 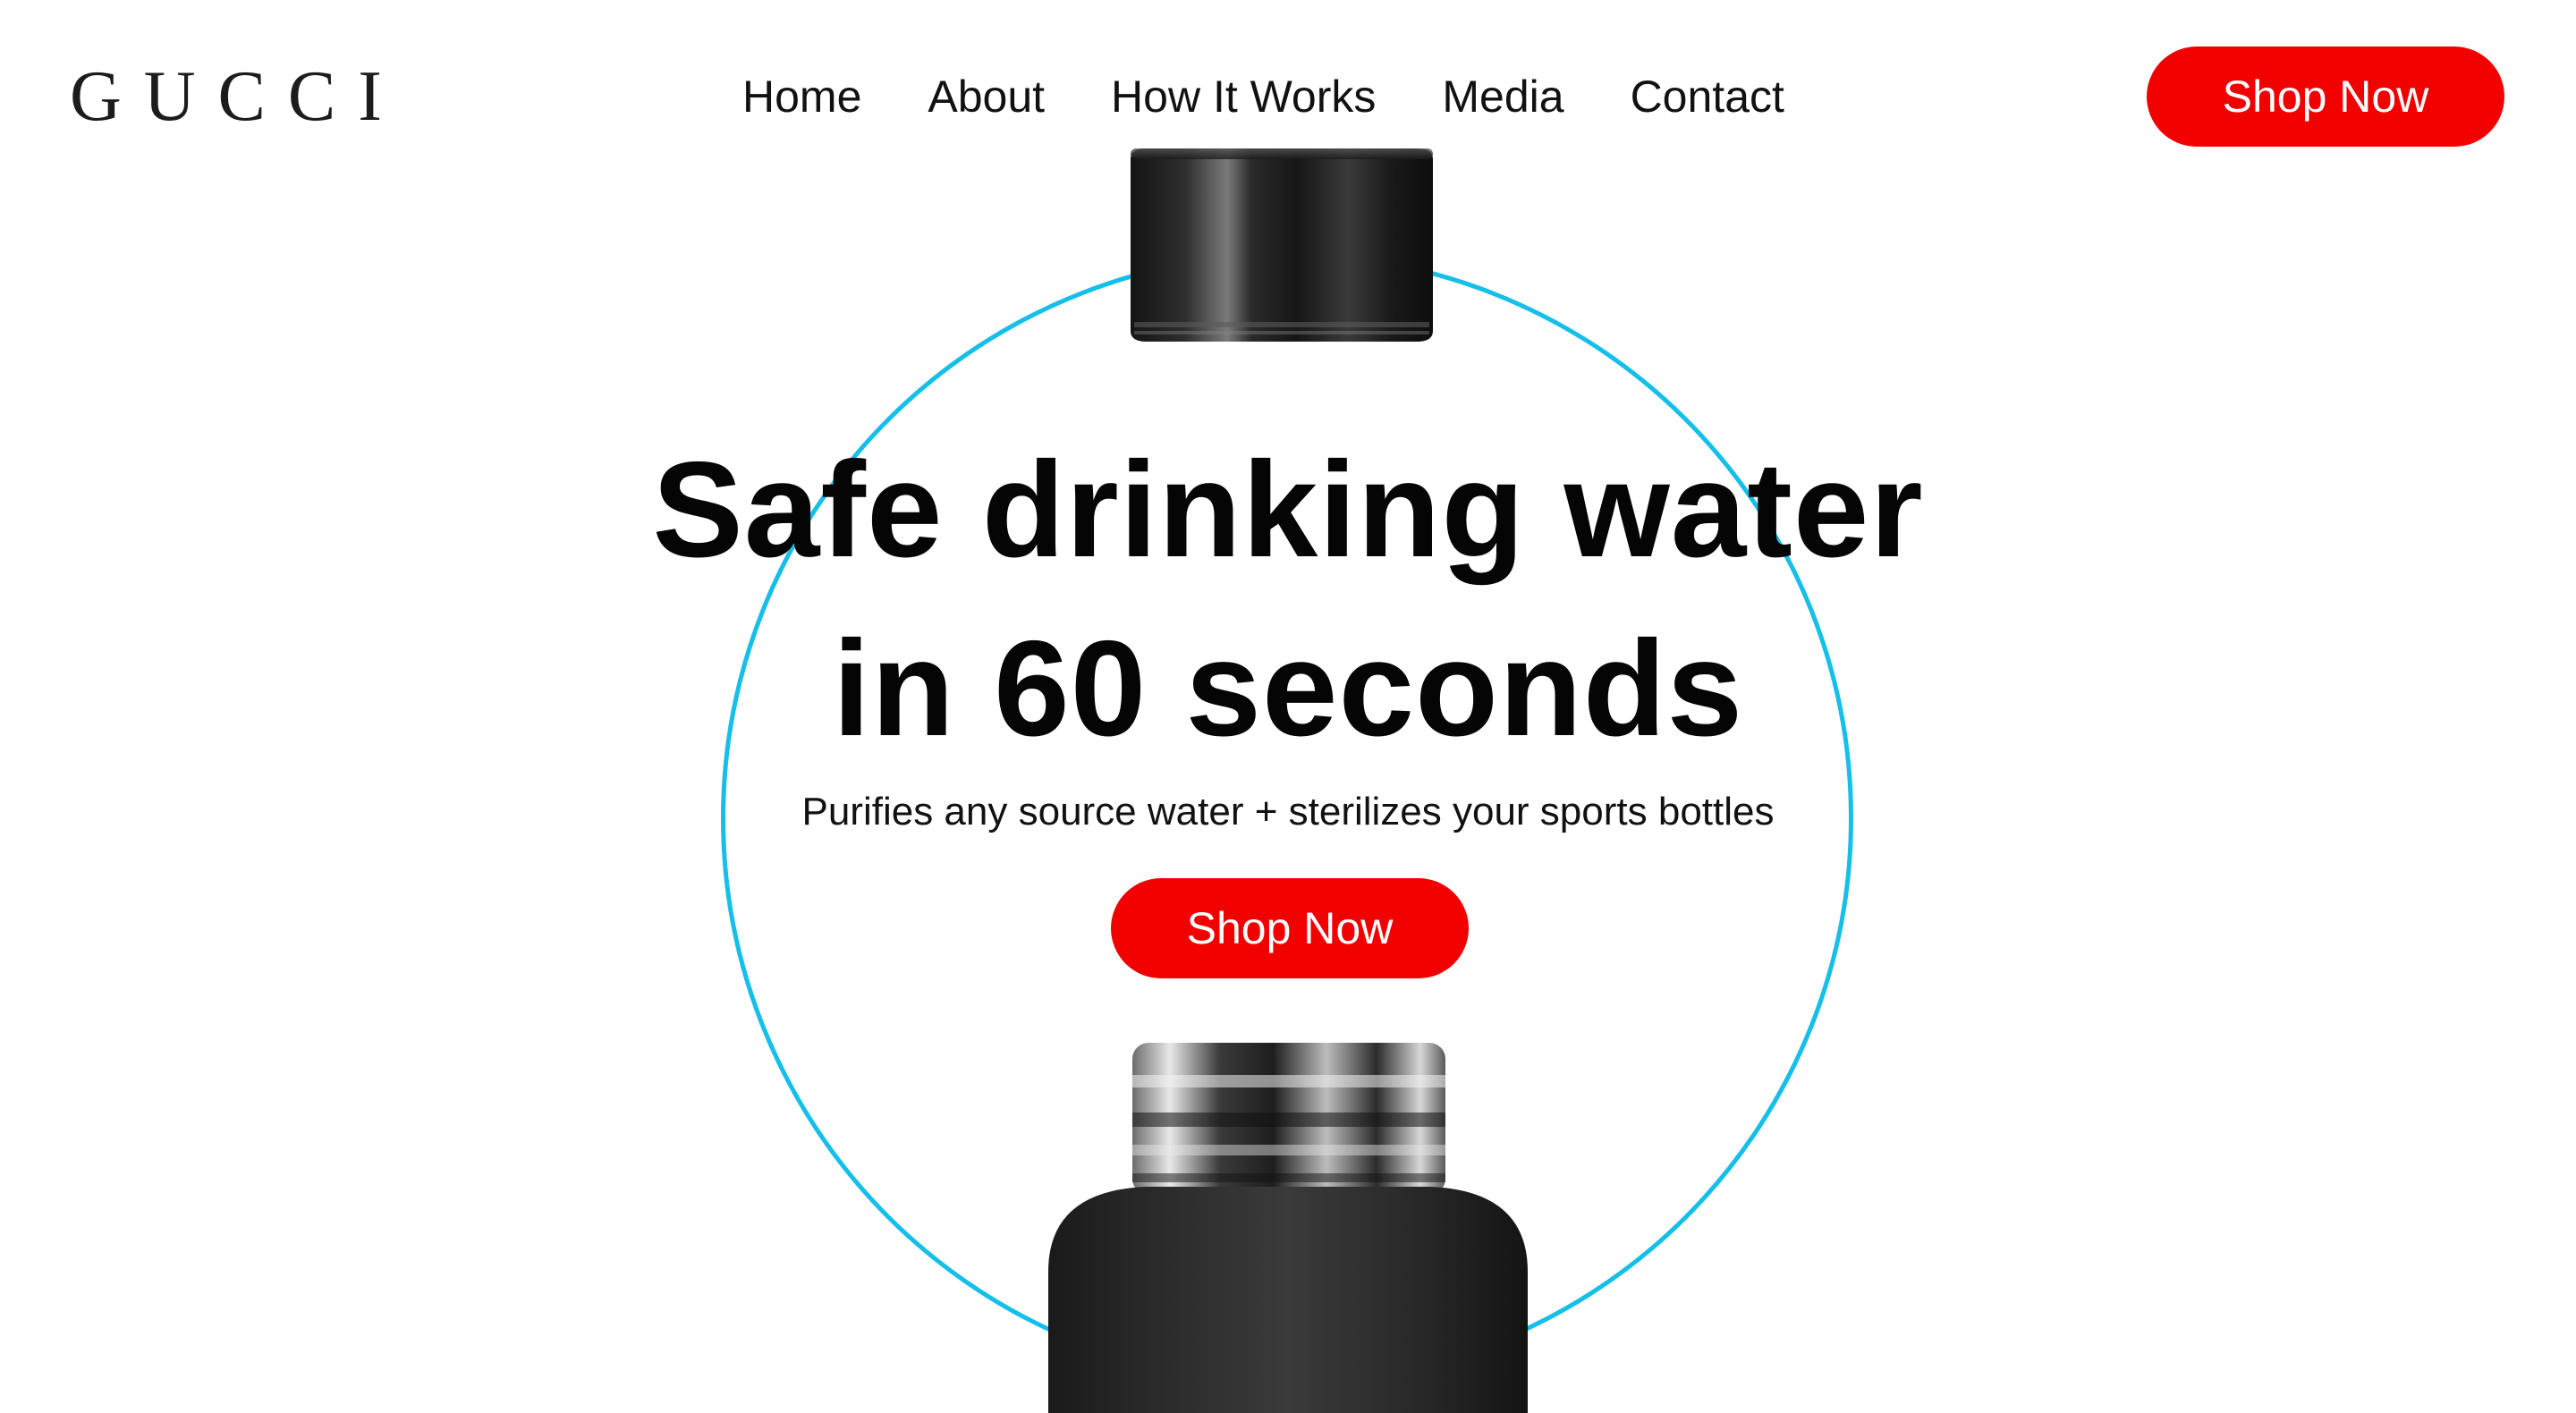 What do you see at coordinates (1502, 96) in the screenshot?
I see `nav-link-media: Media` at bounding box center [1502, 96].